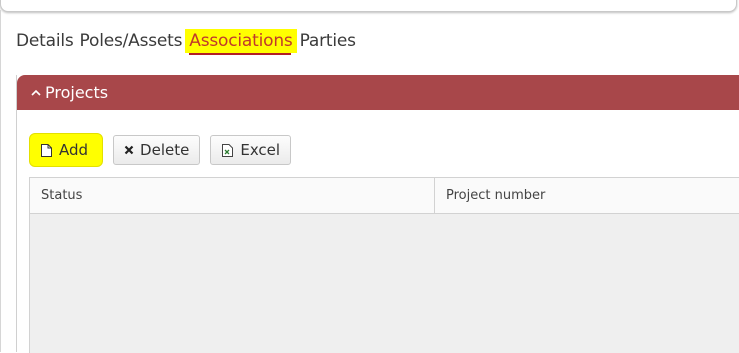 The height and width of the screenshot is (353, 739). Describe the element at coordinates (368, 6) in the screenshot. I see `top-card-edge` at that location.